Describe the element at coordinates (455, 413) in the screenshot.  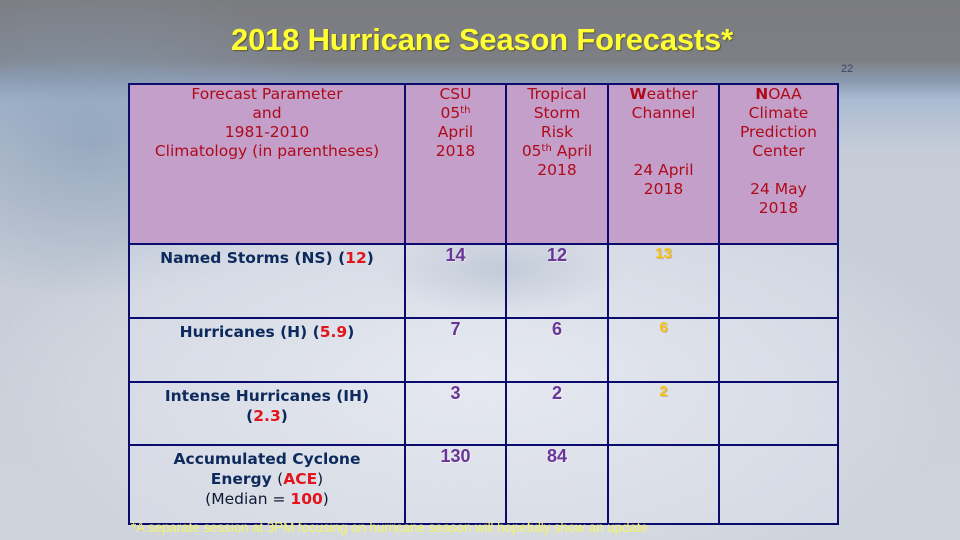
I see `csu-value: 3` at that location.